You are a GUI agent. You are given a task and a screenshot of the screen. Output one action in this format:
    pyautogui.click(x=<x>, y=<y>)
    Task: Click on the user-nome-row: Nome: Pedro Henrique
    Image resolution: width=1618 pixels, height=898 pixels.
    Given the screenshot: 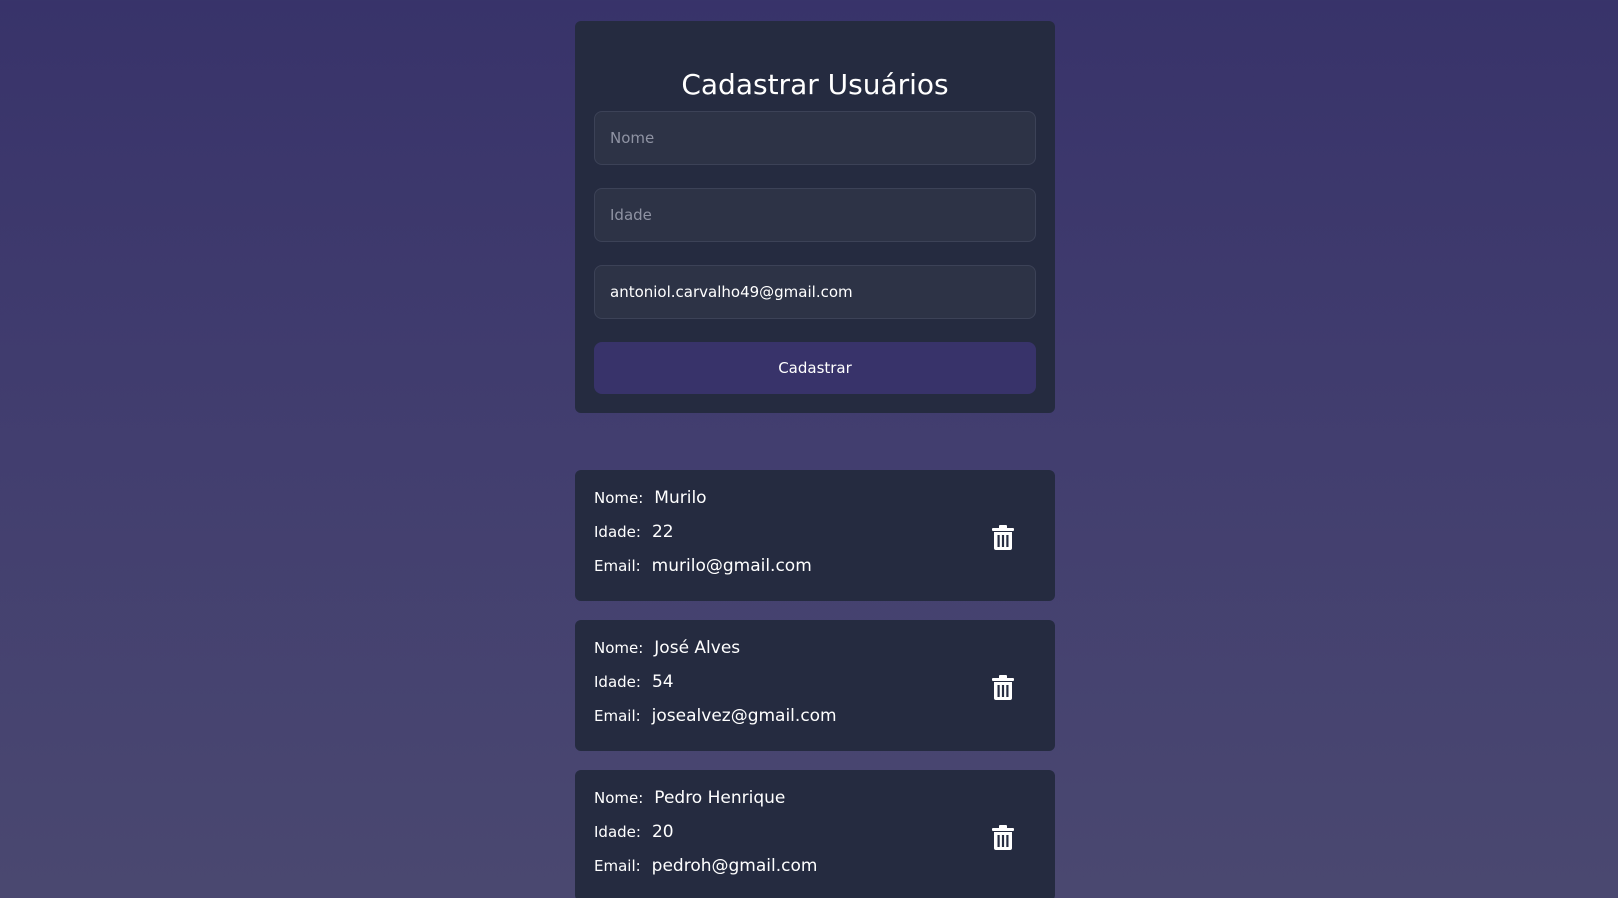 What is the action you would take?
    pyautogui.click(x=689, y=800)
    